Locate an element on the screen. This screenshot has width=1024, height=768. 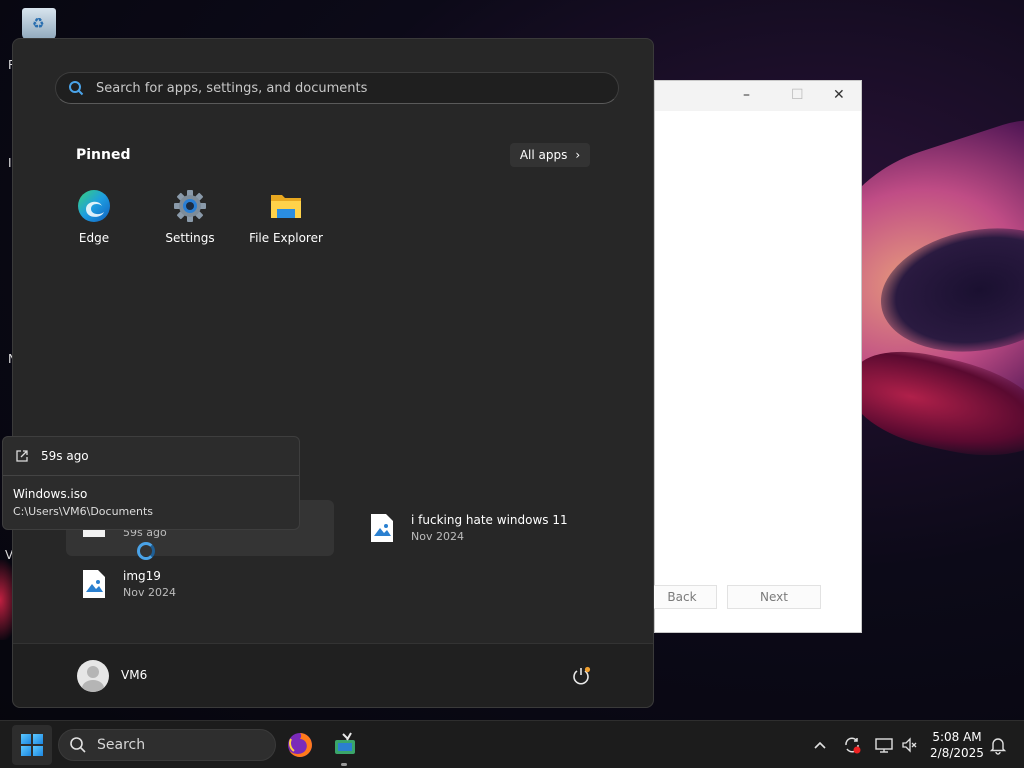
tooltip-divider is located at coordinates (151, 475).